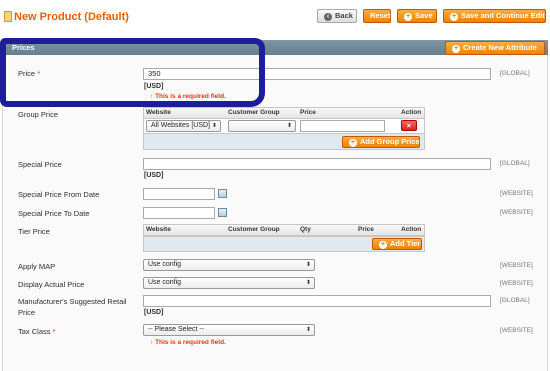 This screenshot has height=371, width=550. I want to click on special-to-scope: [WEBSITE], so click(516, 212).